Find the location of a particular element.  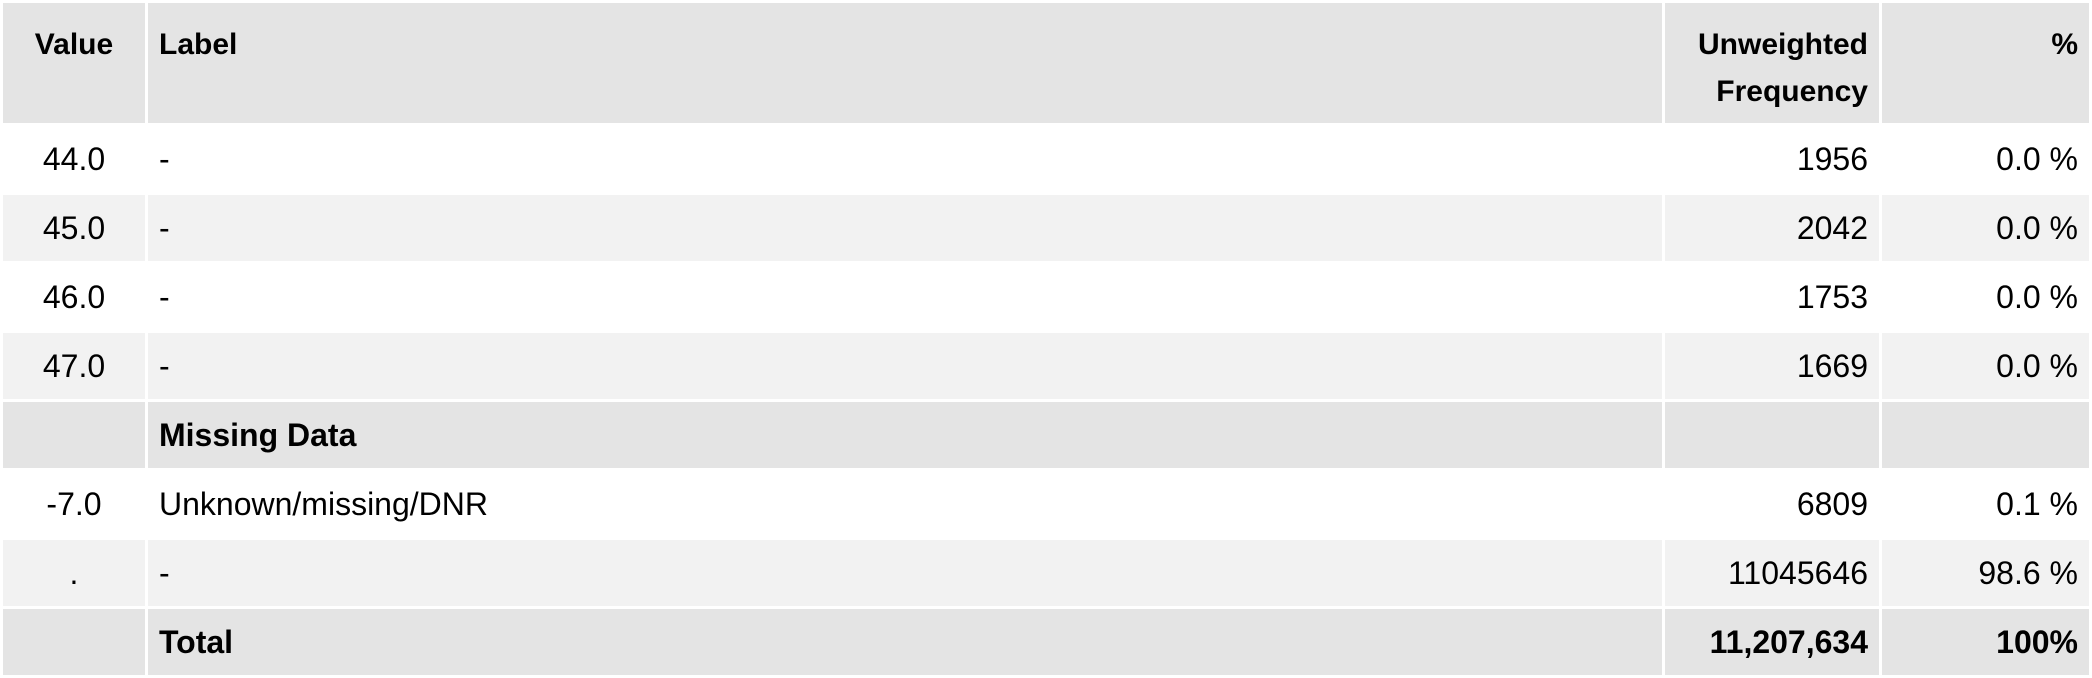

table-row: . - 11045646 98.6 % is located at coordinates (1046, 573).